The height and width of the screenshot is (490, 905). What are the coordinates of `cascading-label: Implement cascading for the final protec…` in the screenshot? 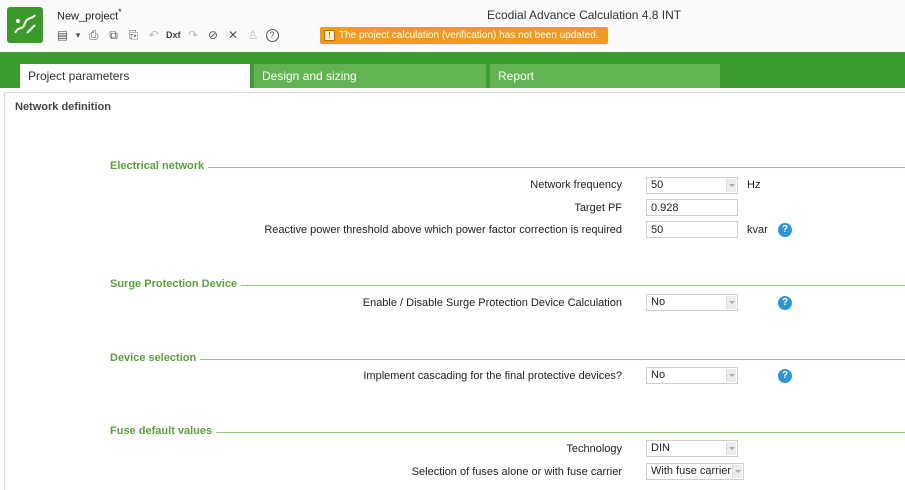 It's located at (492, 376).